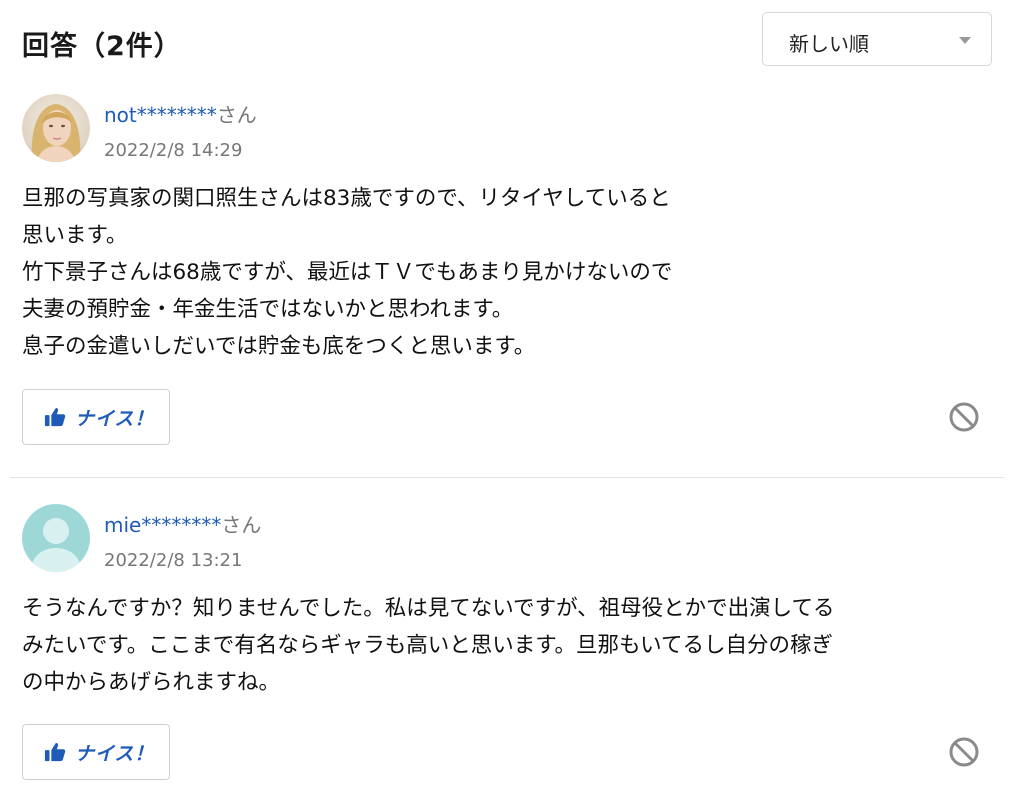  I want to click on answer-date: 2022/2/8 14:29, so click(173, 150).